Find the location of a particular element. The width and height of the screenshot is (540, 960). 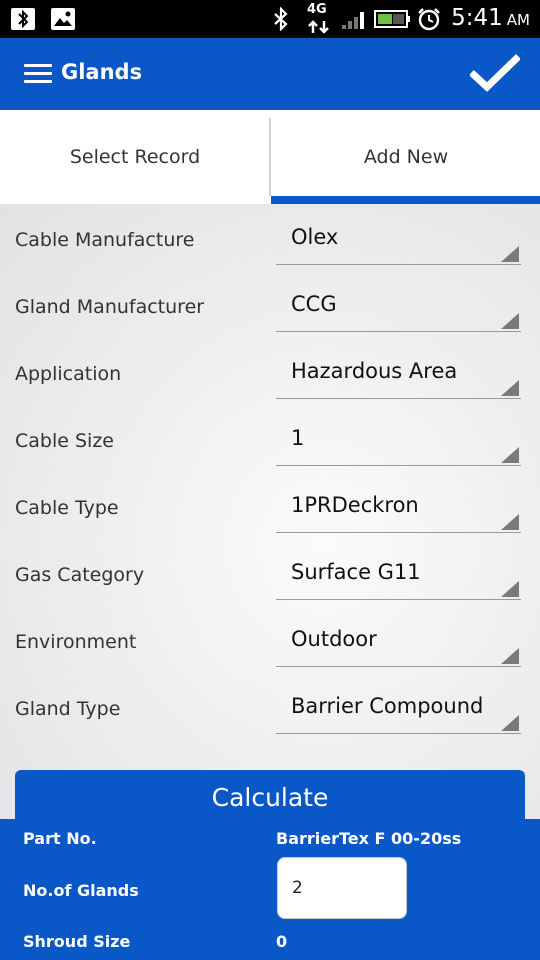

tab-add-new: Add New is located at coordinates (405, 157).